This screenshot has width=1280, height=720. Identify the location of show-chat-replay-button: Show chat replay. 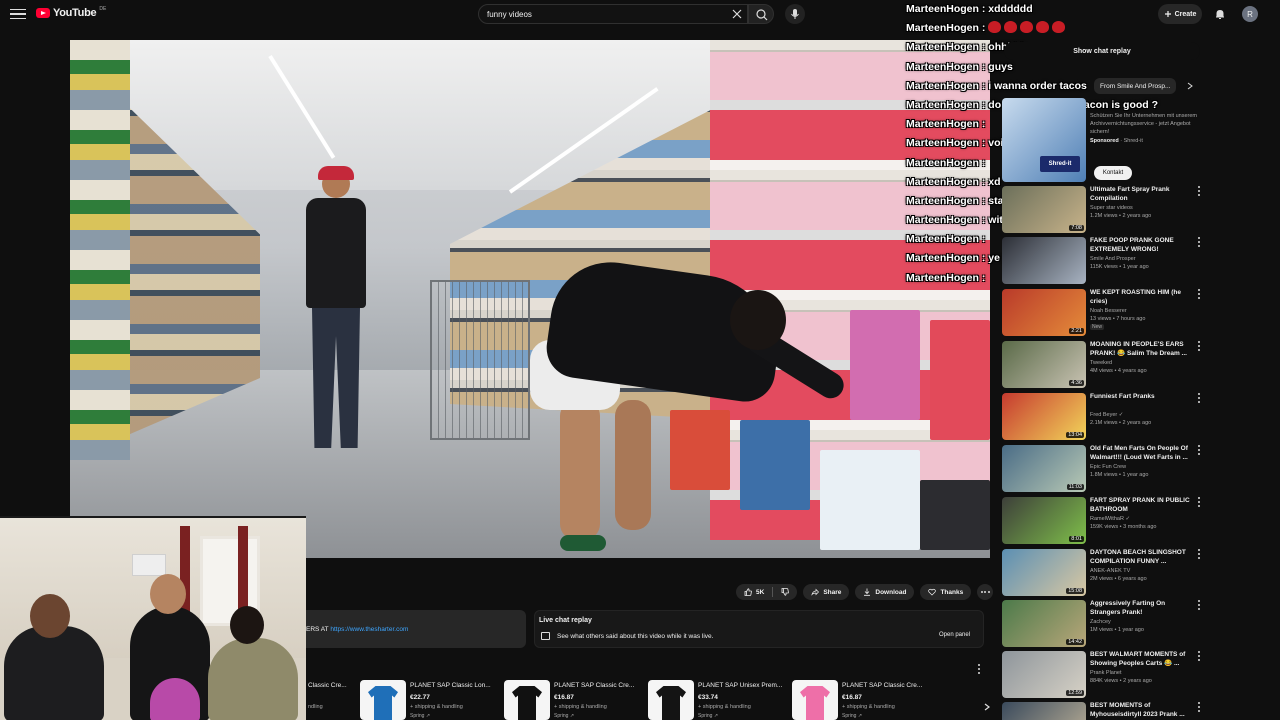
(1102, 51).